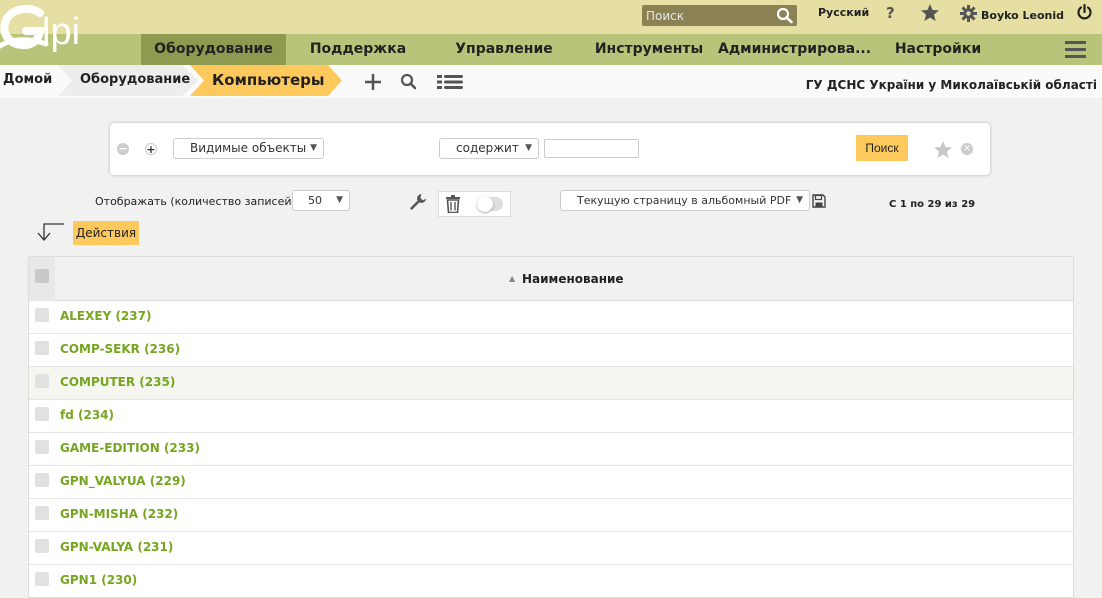  Describe the element at coordinates (123, 149) in the screenshot. I see `remove-criterion-icon: −` at that location.